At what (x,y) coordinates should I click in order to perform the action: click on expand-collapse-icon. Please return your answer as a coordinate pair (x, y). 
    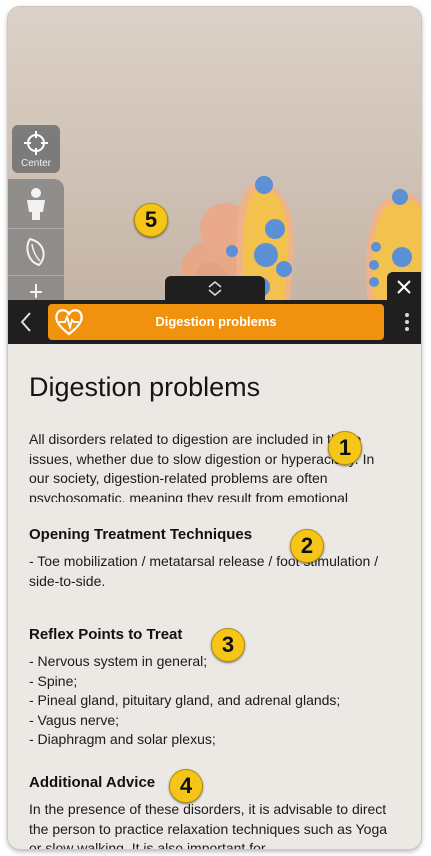
    Looking at the image, I should click on (215, 288).